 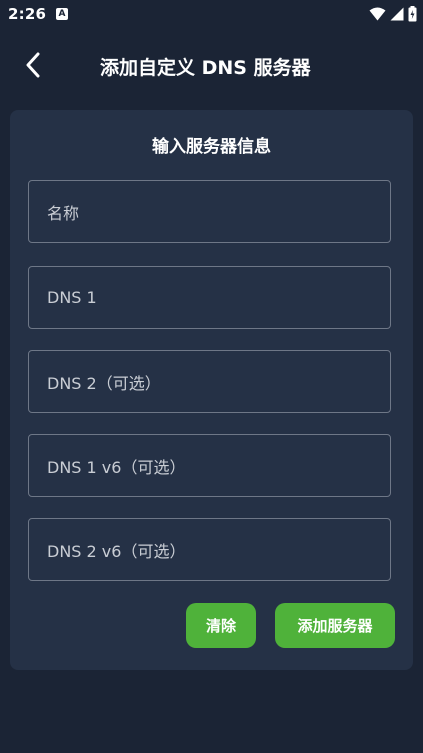 I want to click on wifi-icon, so click(x=377, y=14).